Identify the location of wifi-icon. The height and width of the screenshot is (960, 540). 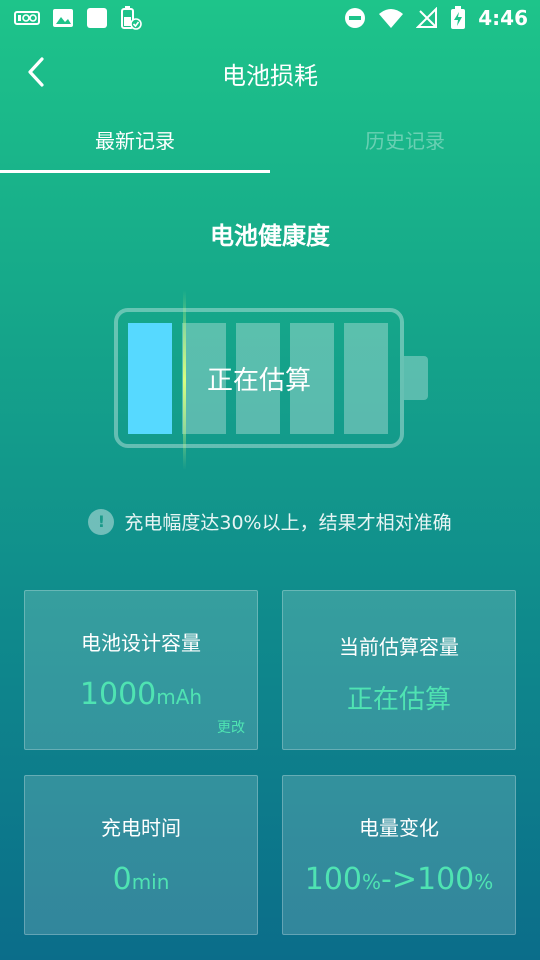
(391, 18).